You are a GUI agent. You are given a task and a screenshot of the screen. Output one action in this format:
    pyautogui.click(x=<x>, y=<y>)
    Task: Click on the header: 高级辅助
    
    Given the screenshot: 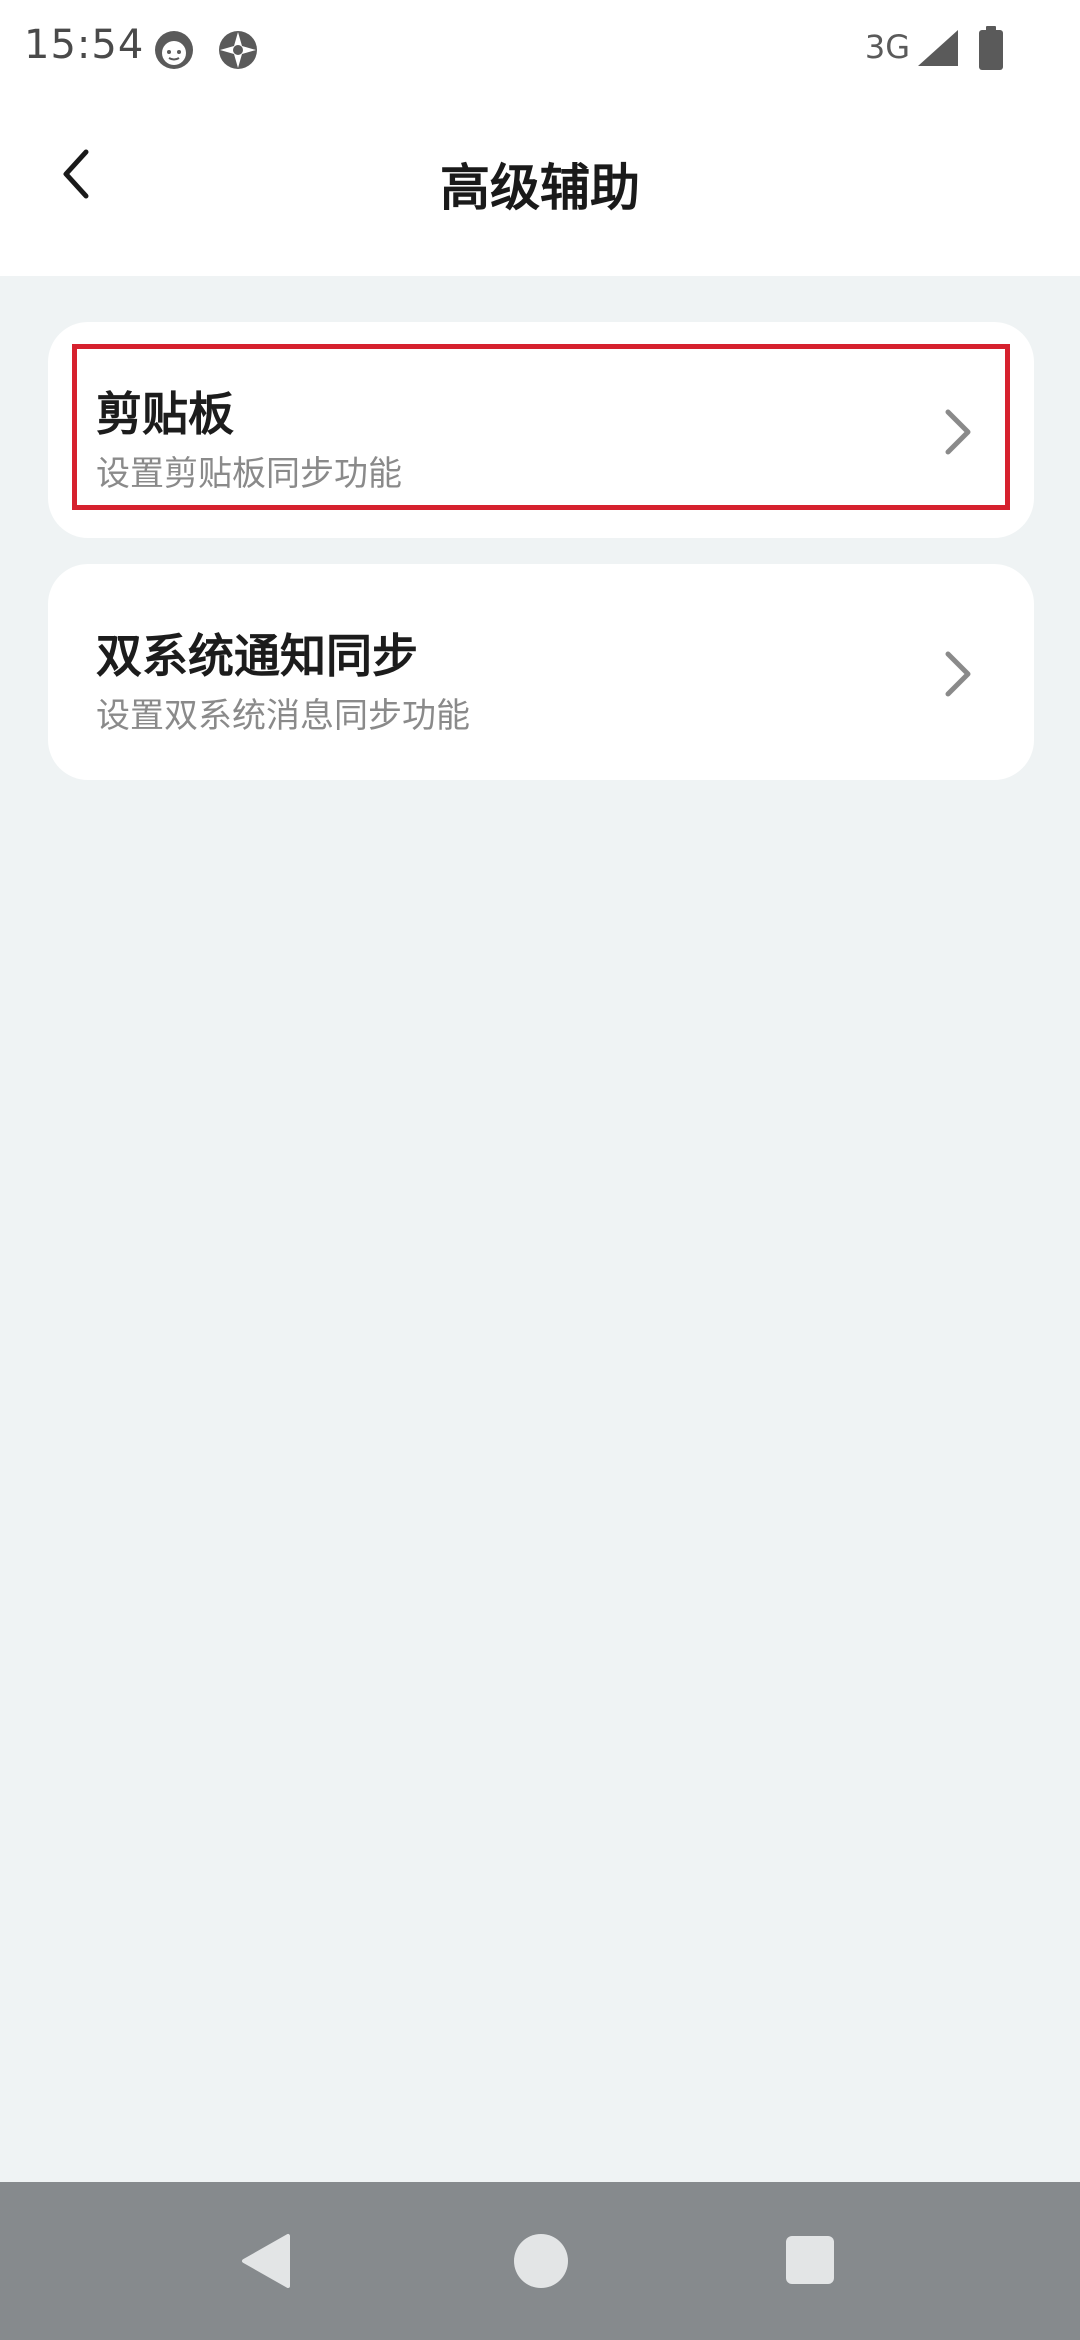 What is the action you would take?
    pyautogui.click(x=540, y=188)
    